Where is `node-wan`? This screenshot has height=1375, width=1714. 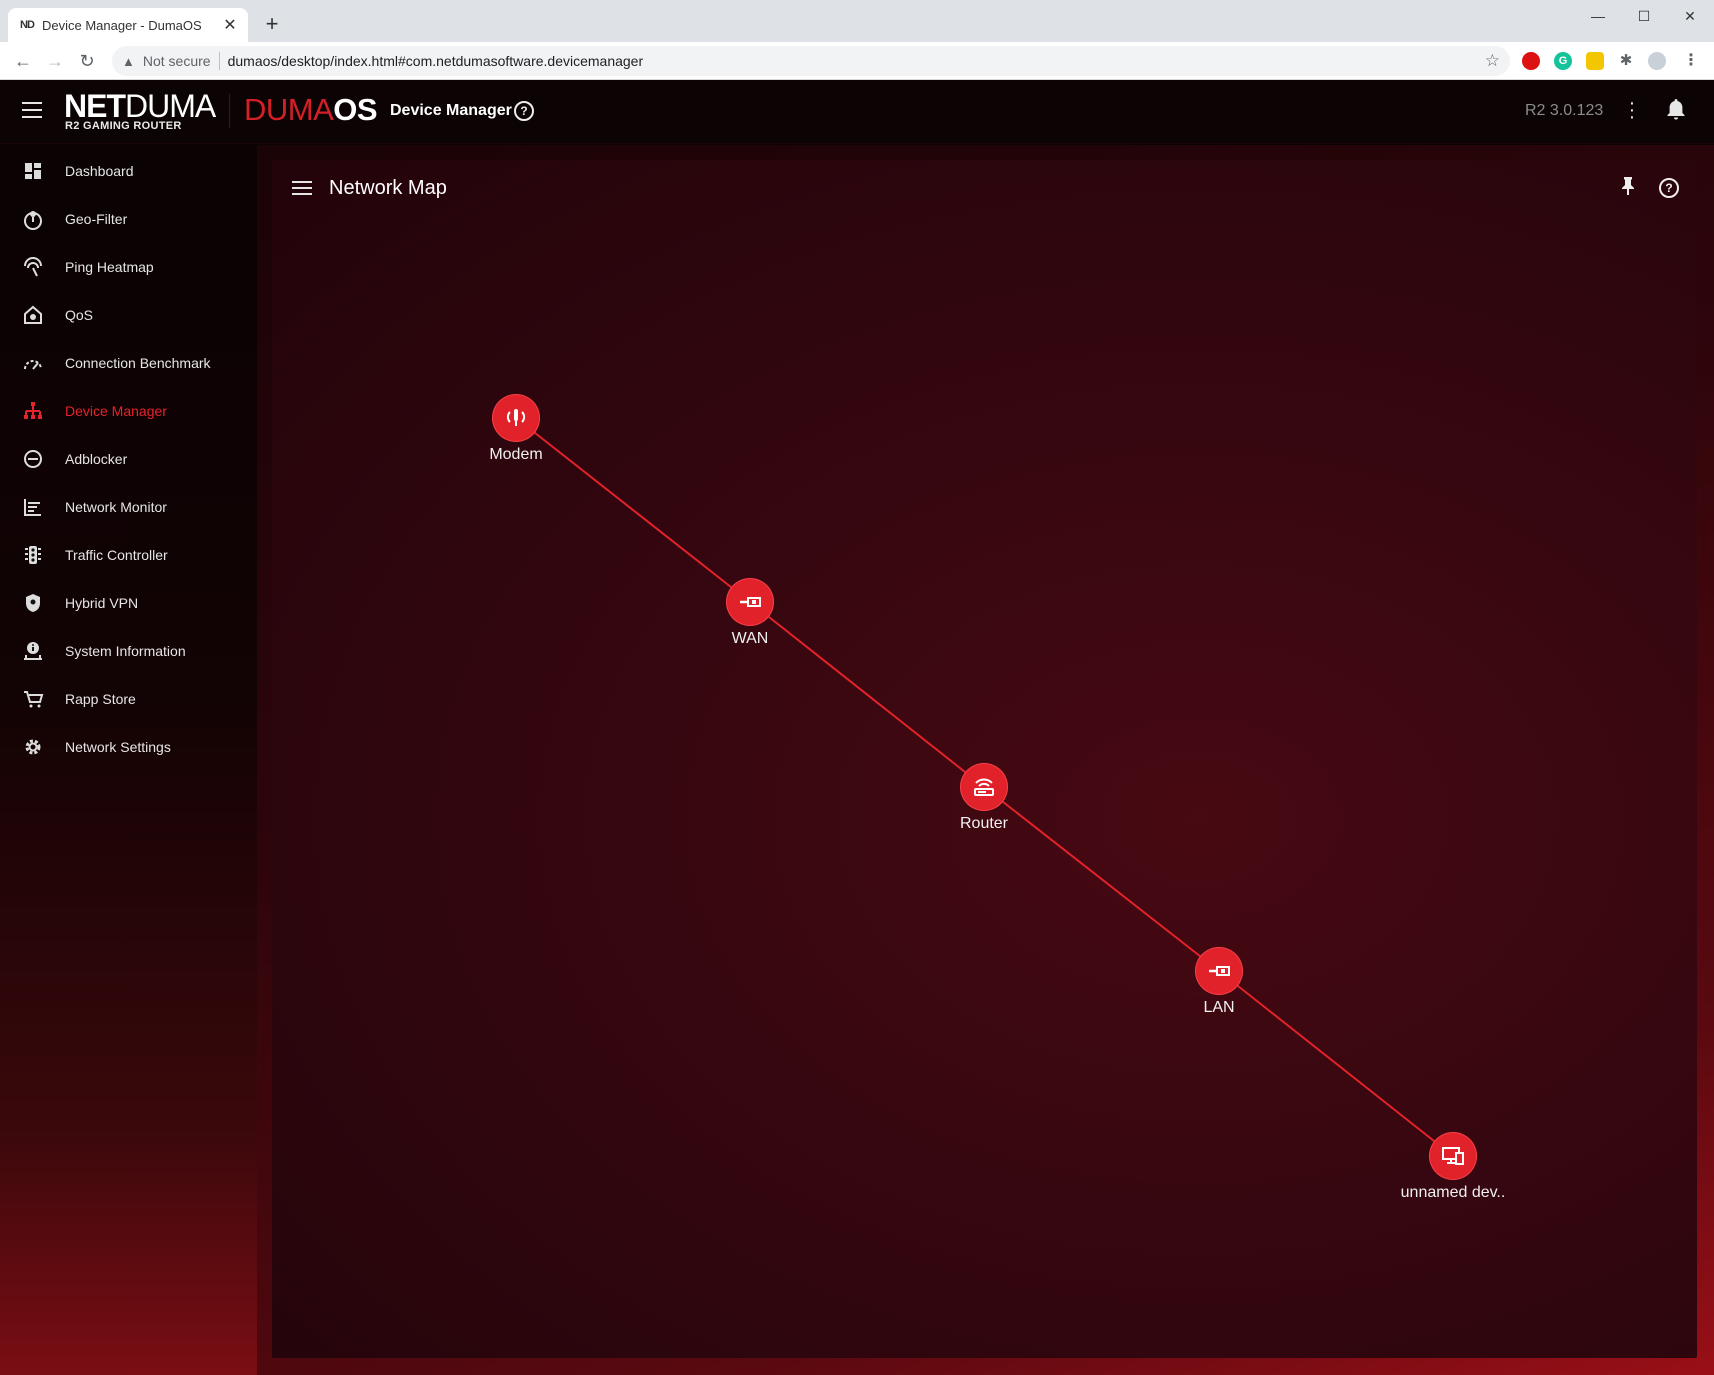
node-wan is located at coordinates (750, 602).